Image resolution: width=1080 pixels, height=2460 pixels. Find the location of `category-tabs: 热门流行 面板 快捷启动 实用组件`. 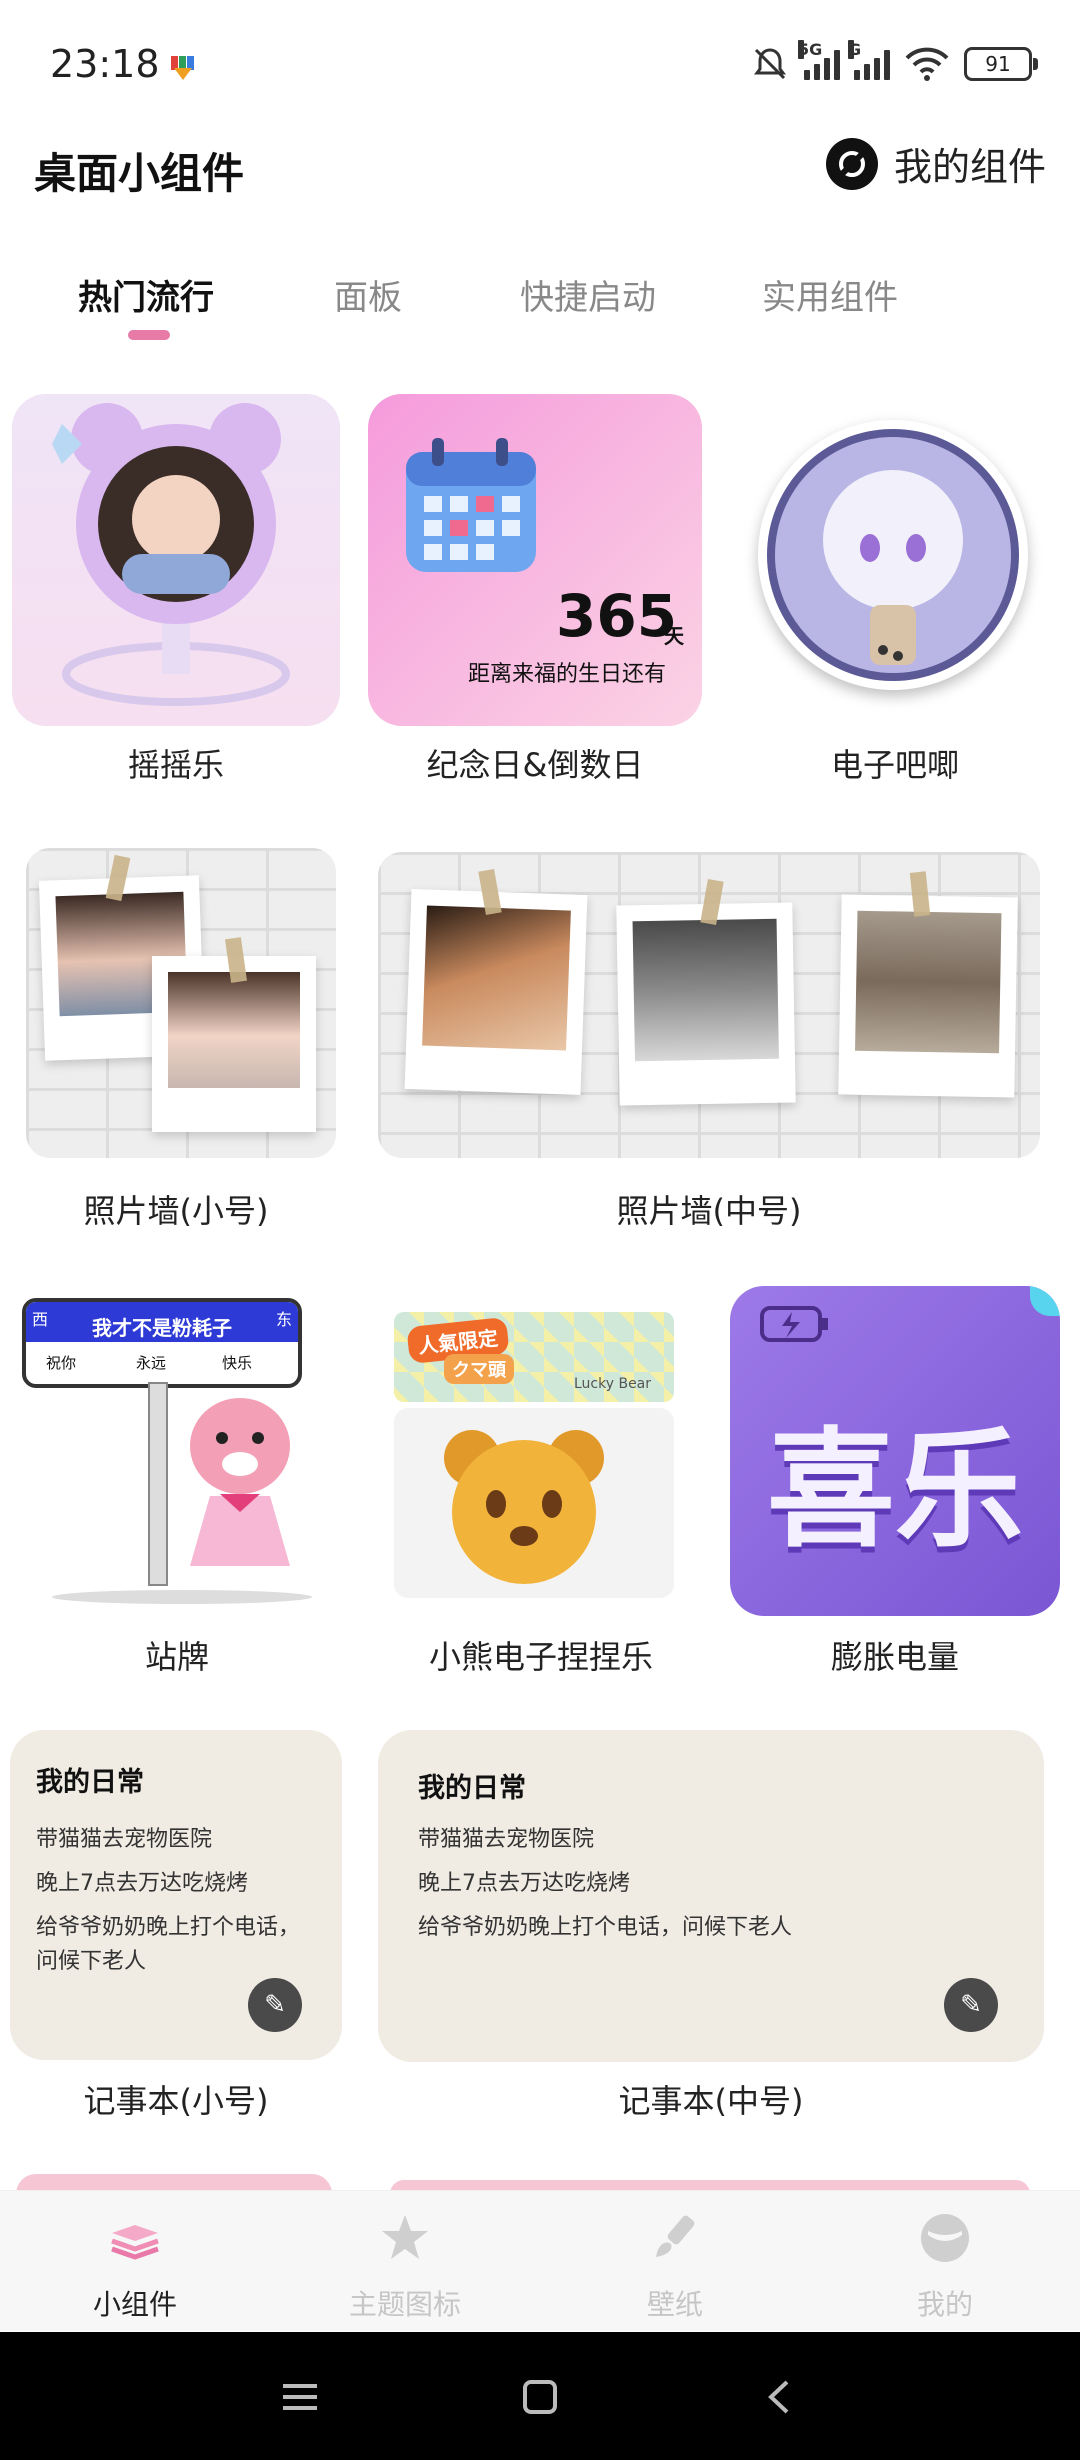

category-tabs: 热门流行 面板 快捷启动 实用组件 is located at coordinates (540, 310).